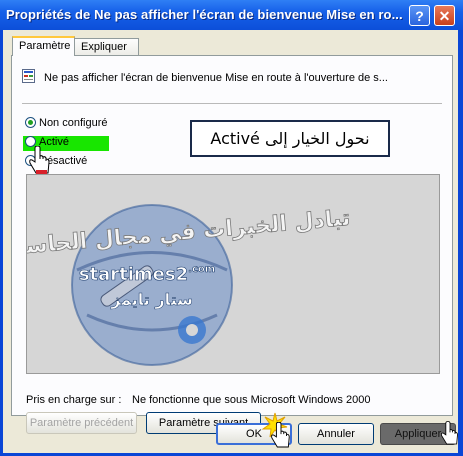 This screenshot has width=463, height=456. What do you see at coordinates (81, 423) in the screenshot?
I see `previous-setting-button: Paramètre précédent` at bounding box center [81, 423].